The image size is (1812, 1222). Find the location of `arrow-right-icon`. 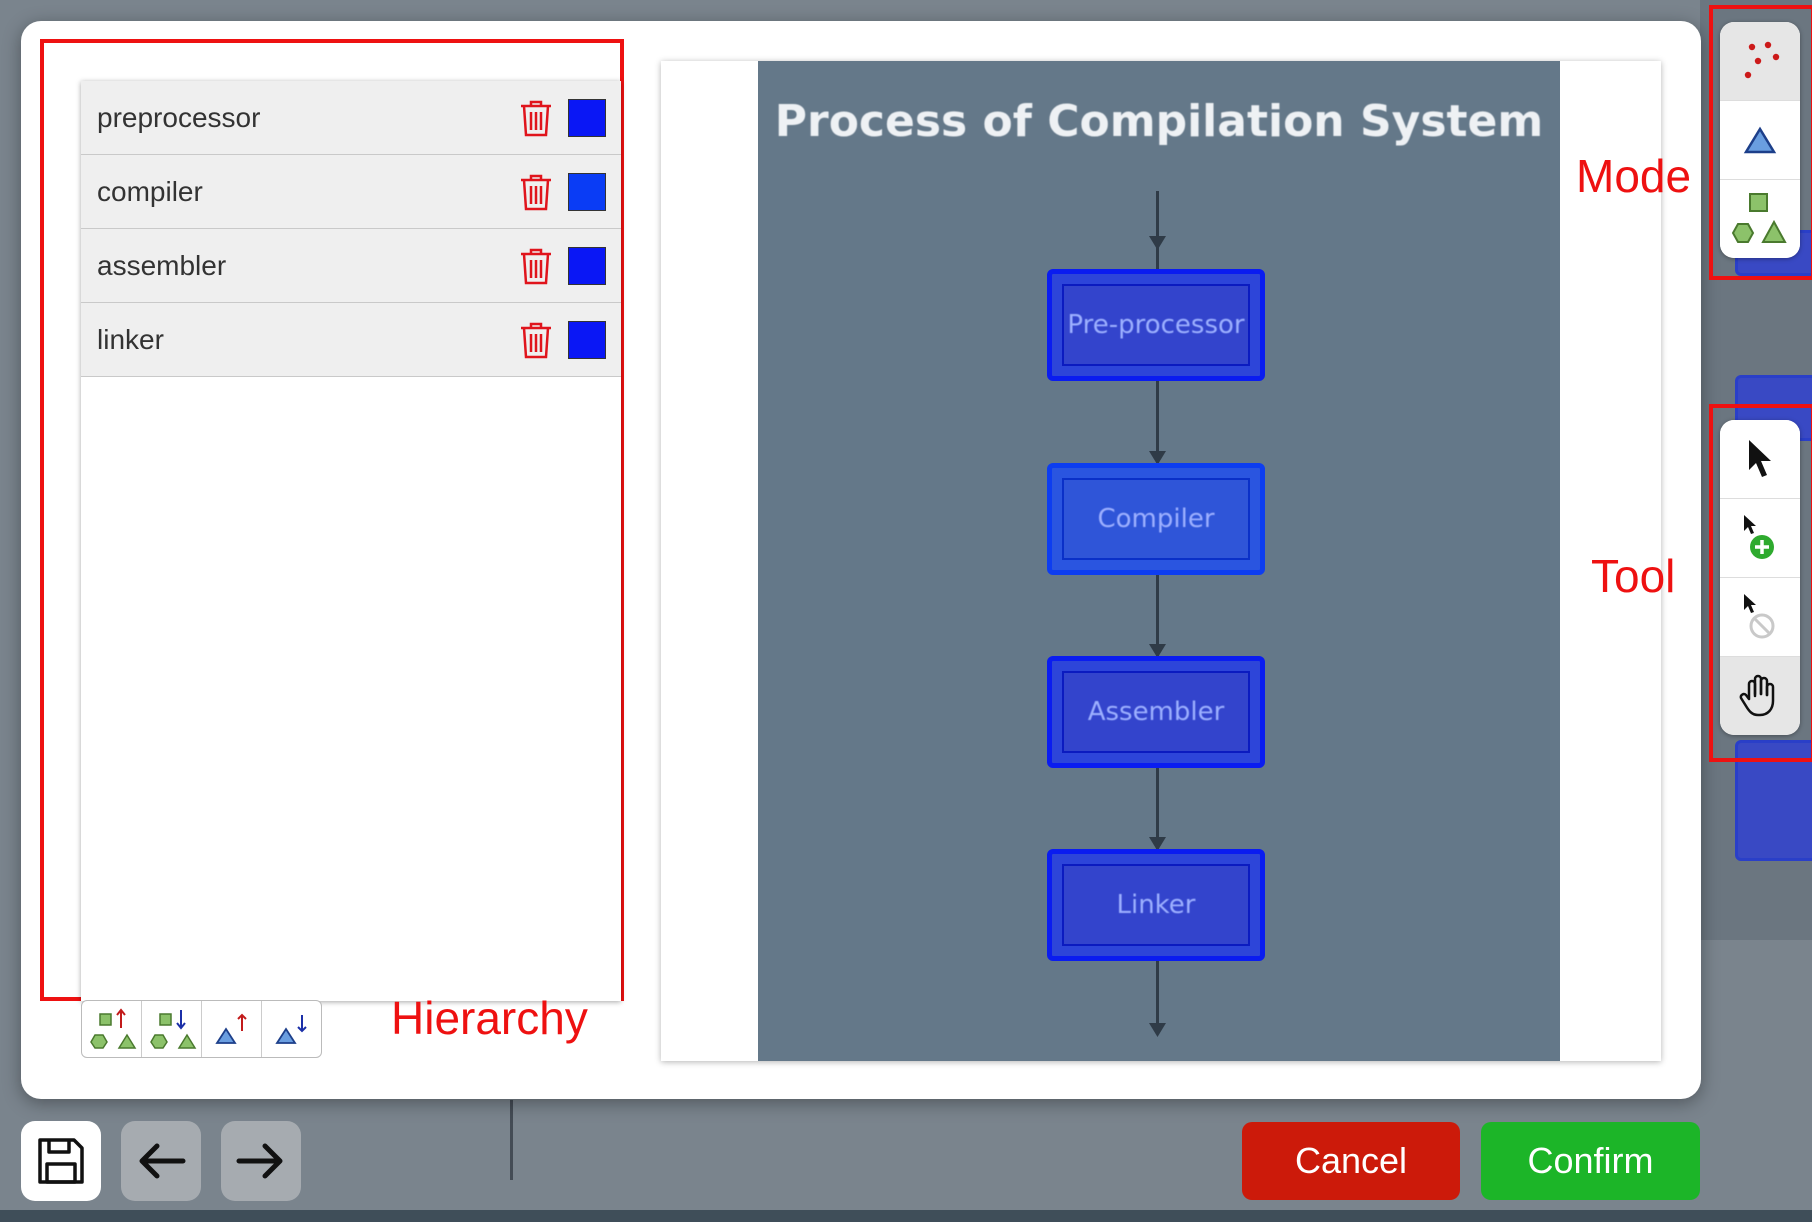

arrow-right-icon is located at coordinates (259, 1161).